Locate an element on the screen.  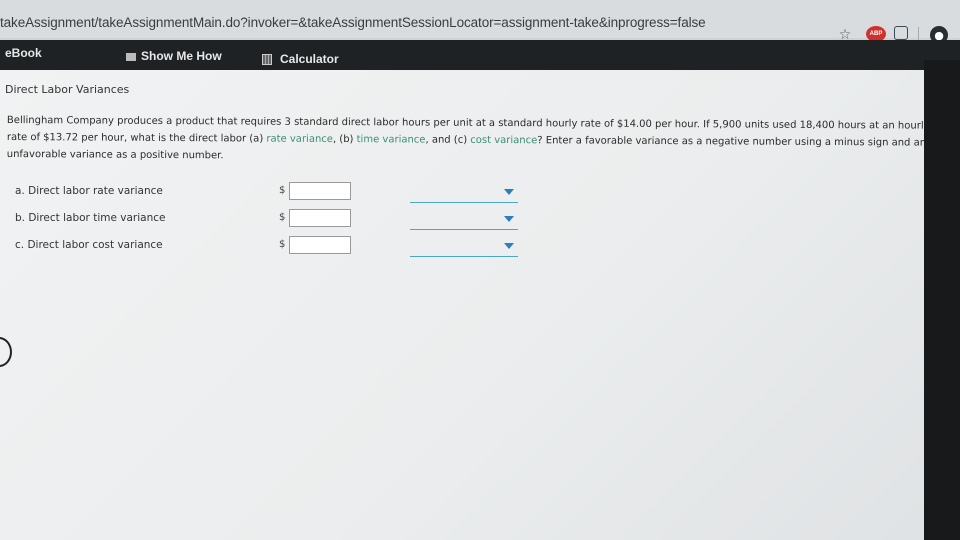
answer-row-time: b. Direct labor time variance $ is located at coordinates (275, 220).